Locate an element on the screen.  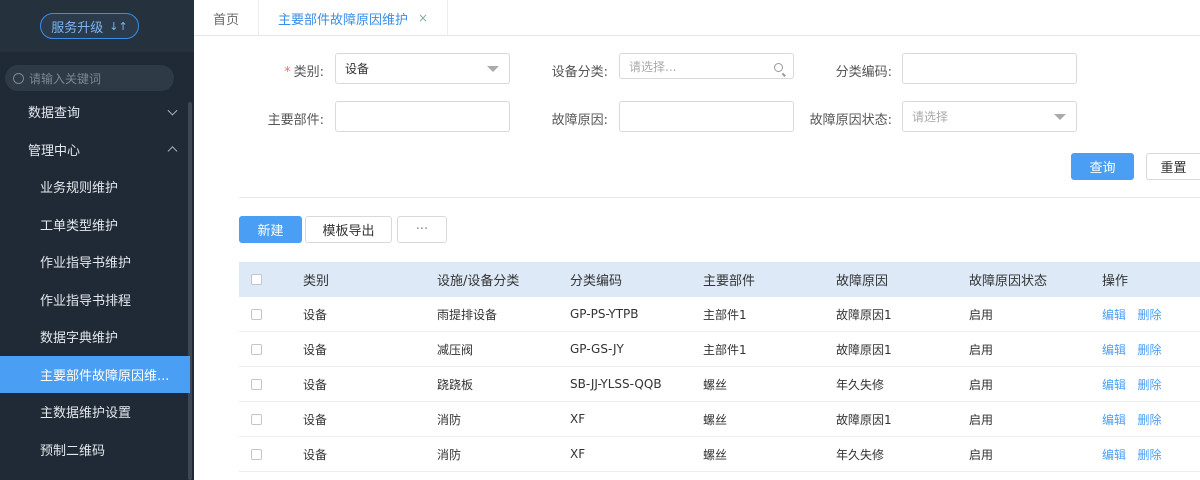
main-part-label: 主要部件: is located at coordinates (295, 120).